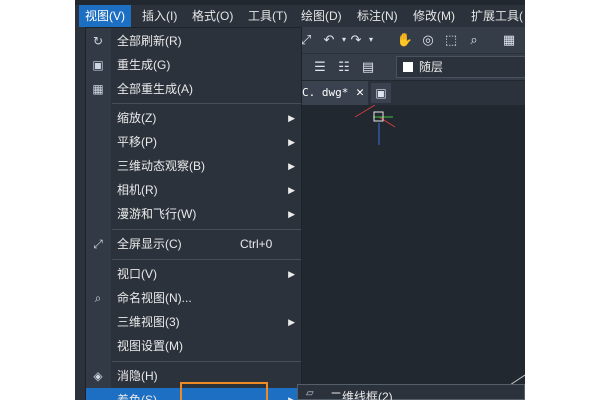  I want to click on menu-item-label: 着色(S), so click(137, 396).